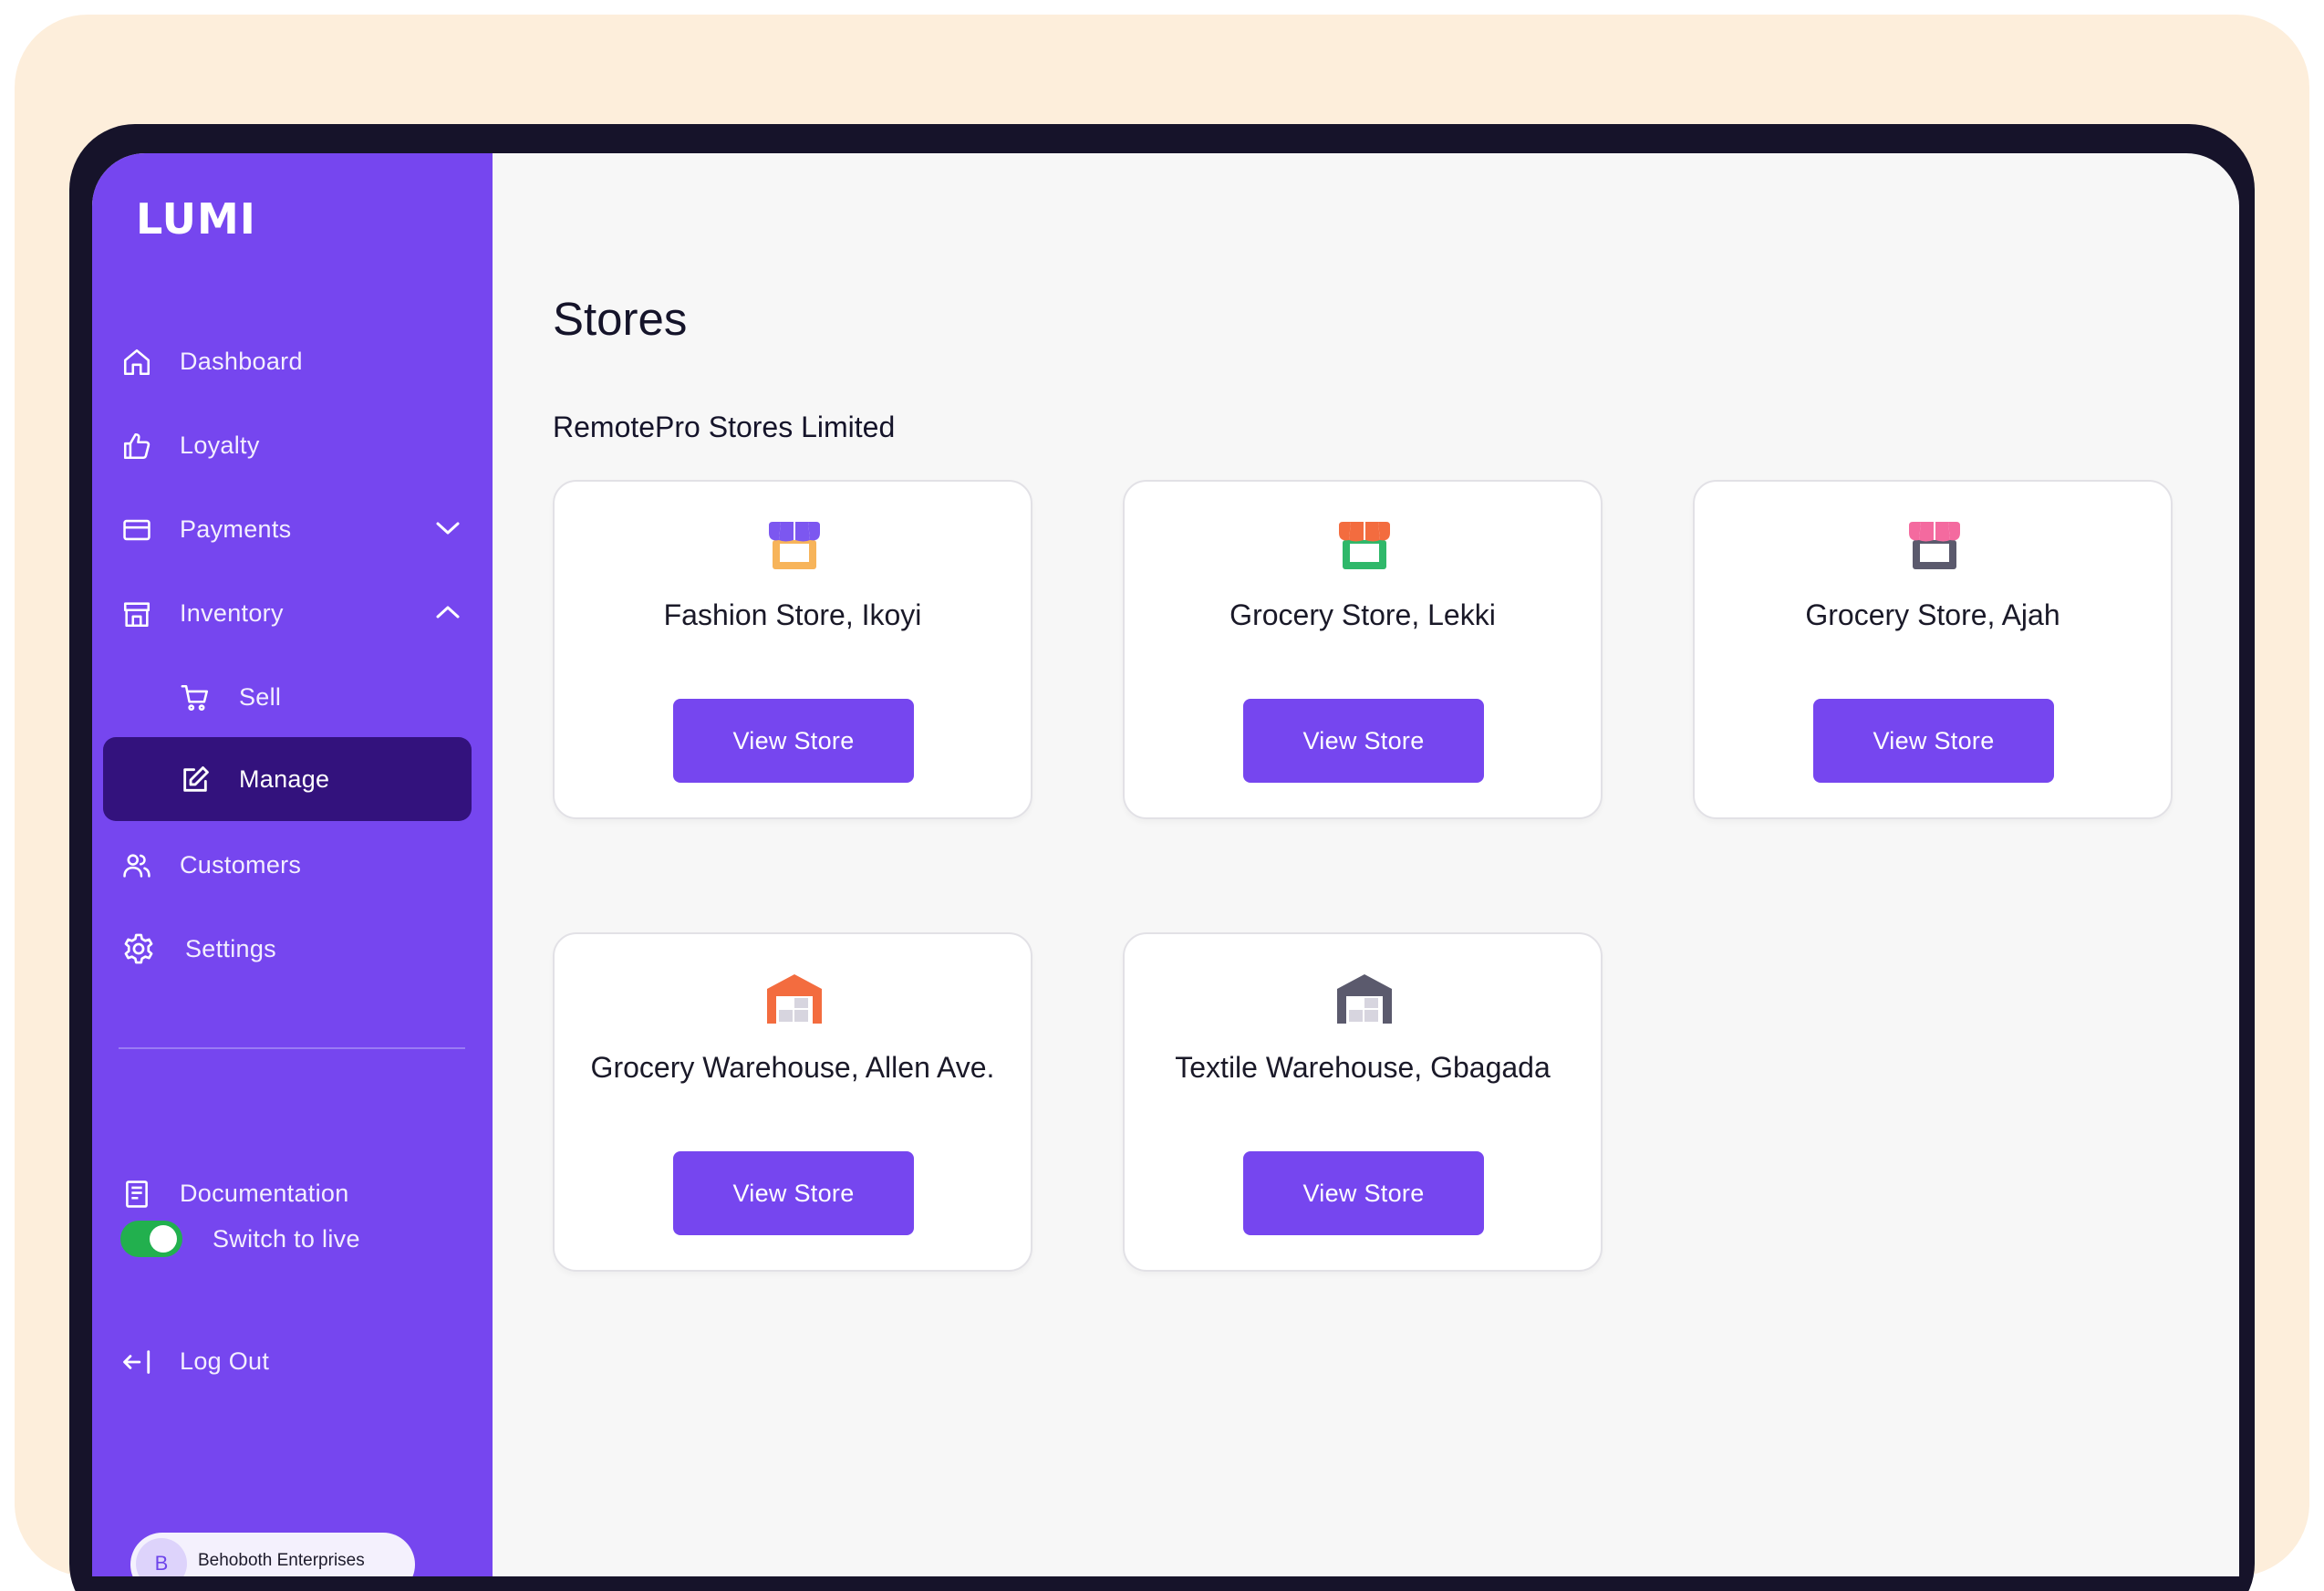  Describe the element at coordinates (724, 427) in the screenshot. I see `organization-name: RemotePro Stores Limited` at that location.